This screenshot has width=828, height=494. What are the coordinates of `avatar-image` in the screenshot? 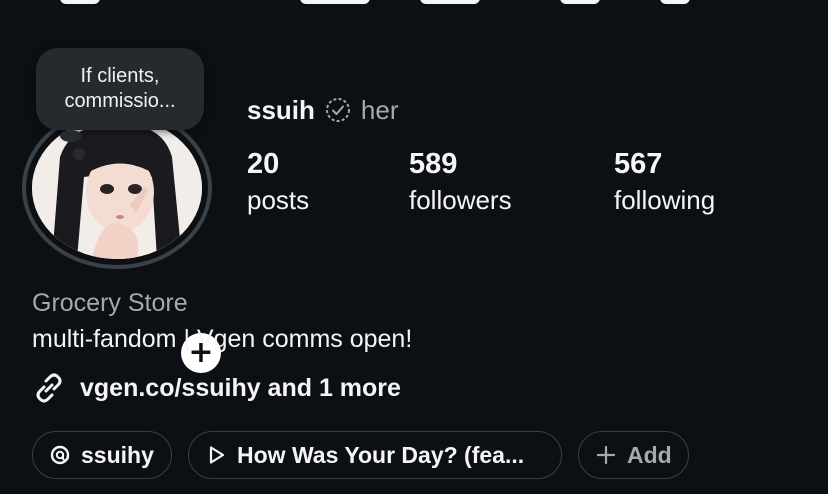 It's located at (117, 188).